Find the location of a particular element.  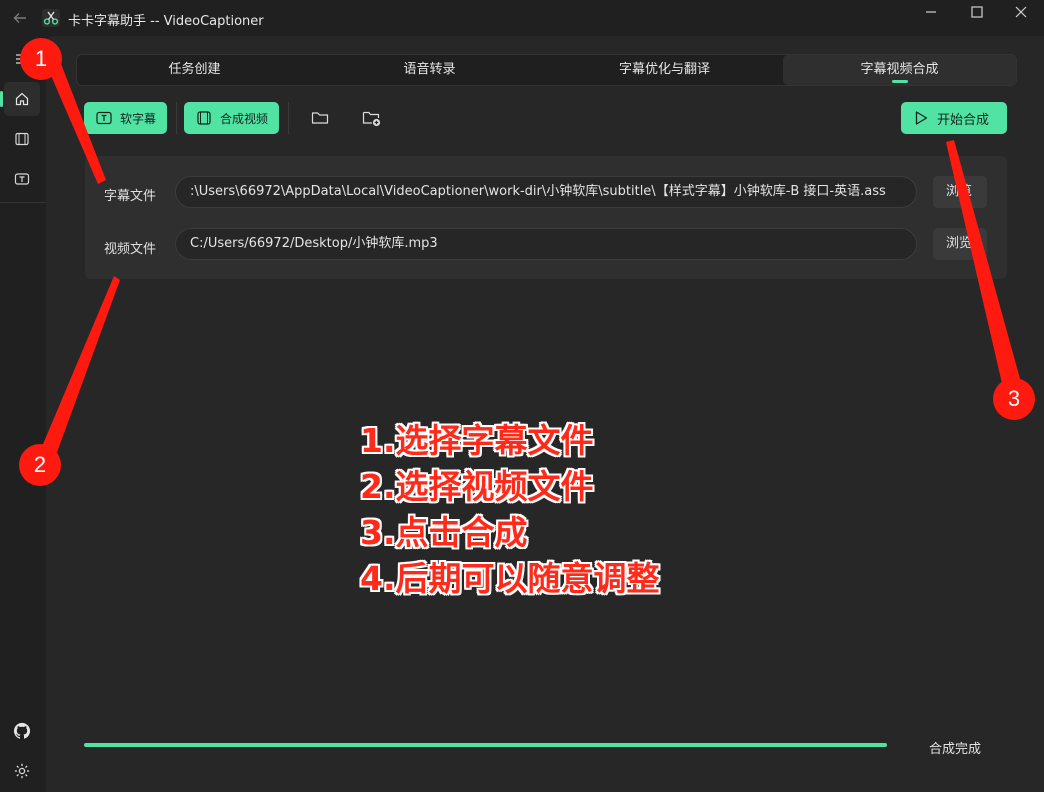

title-bar: 卡卡字幕助手 -- VideoCaptioner is located at coordinates (522, 18).